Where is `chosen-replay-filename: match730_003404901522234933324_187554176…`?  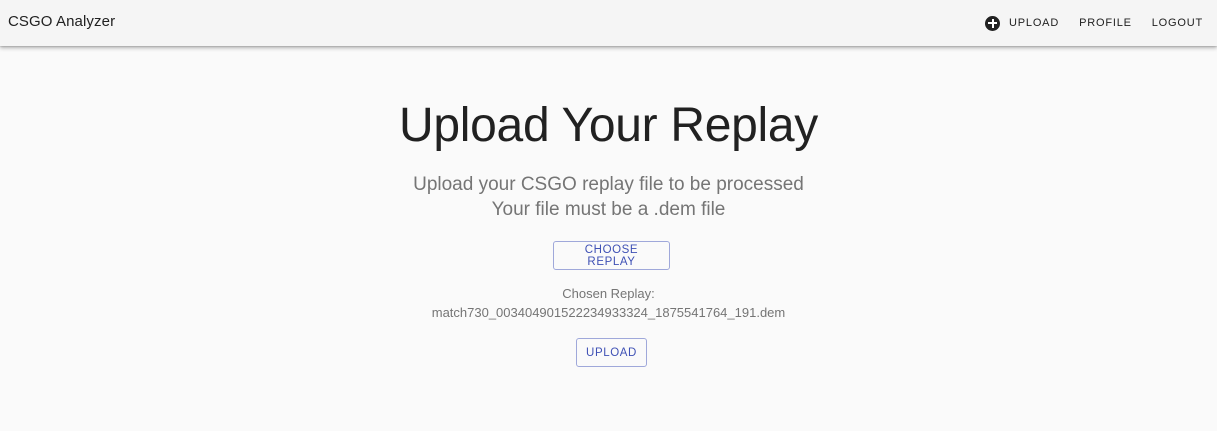 chosen-replay-filename: match730_003404901522234933324_187554176… is located at coordinates (608, 312).